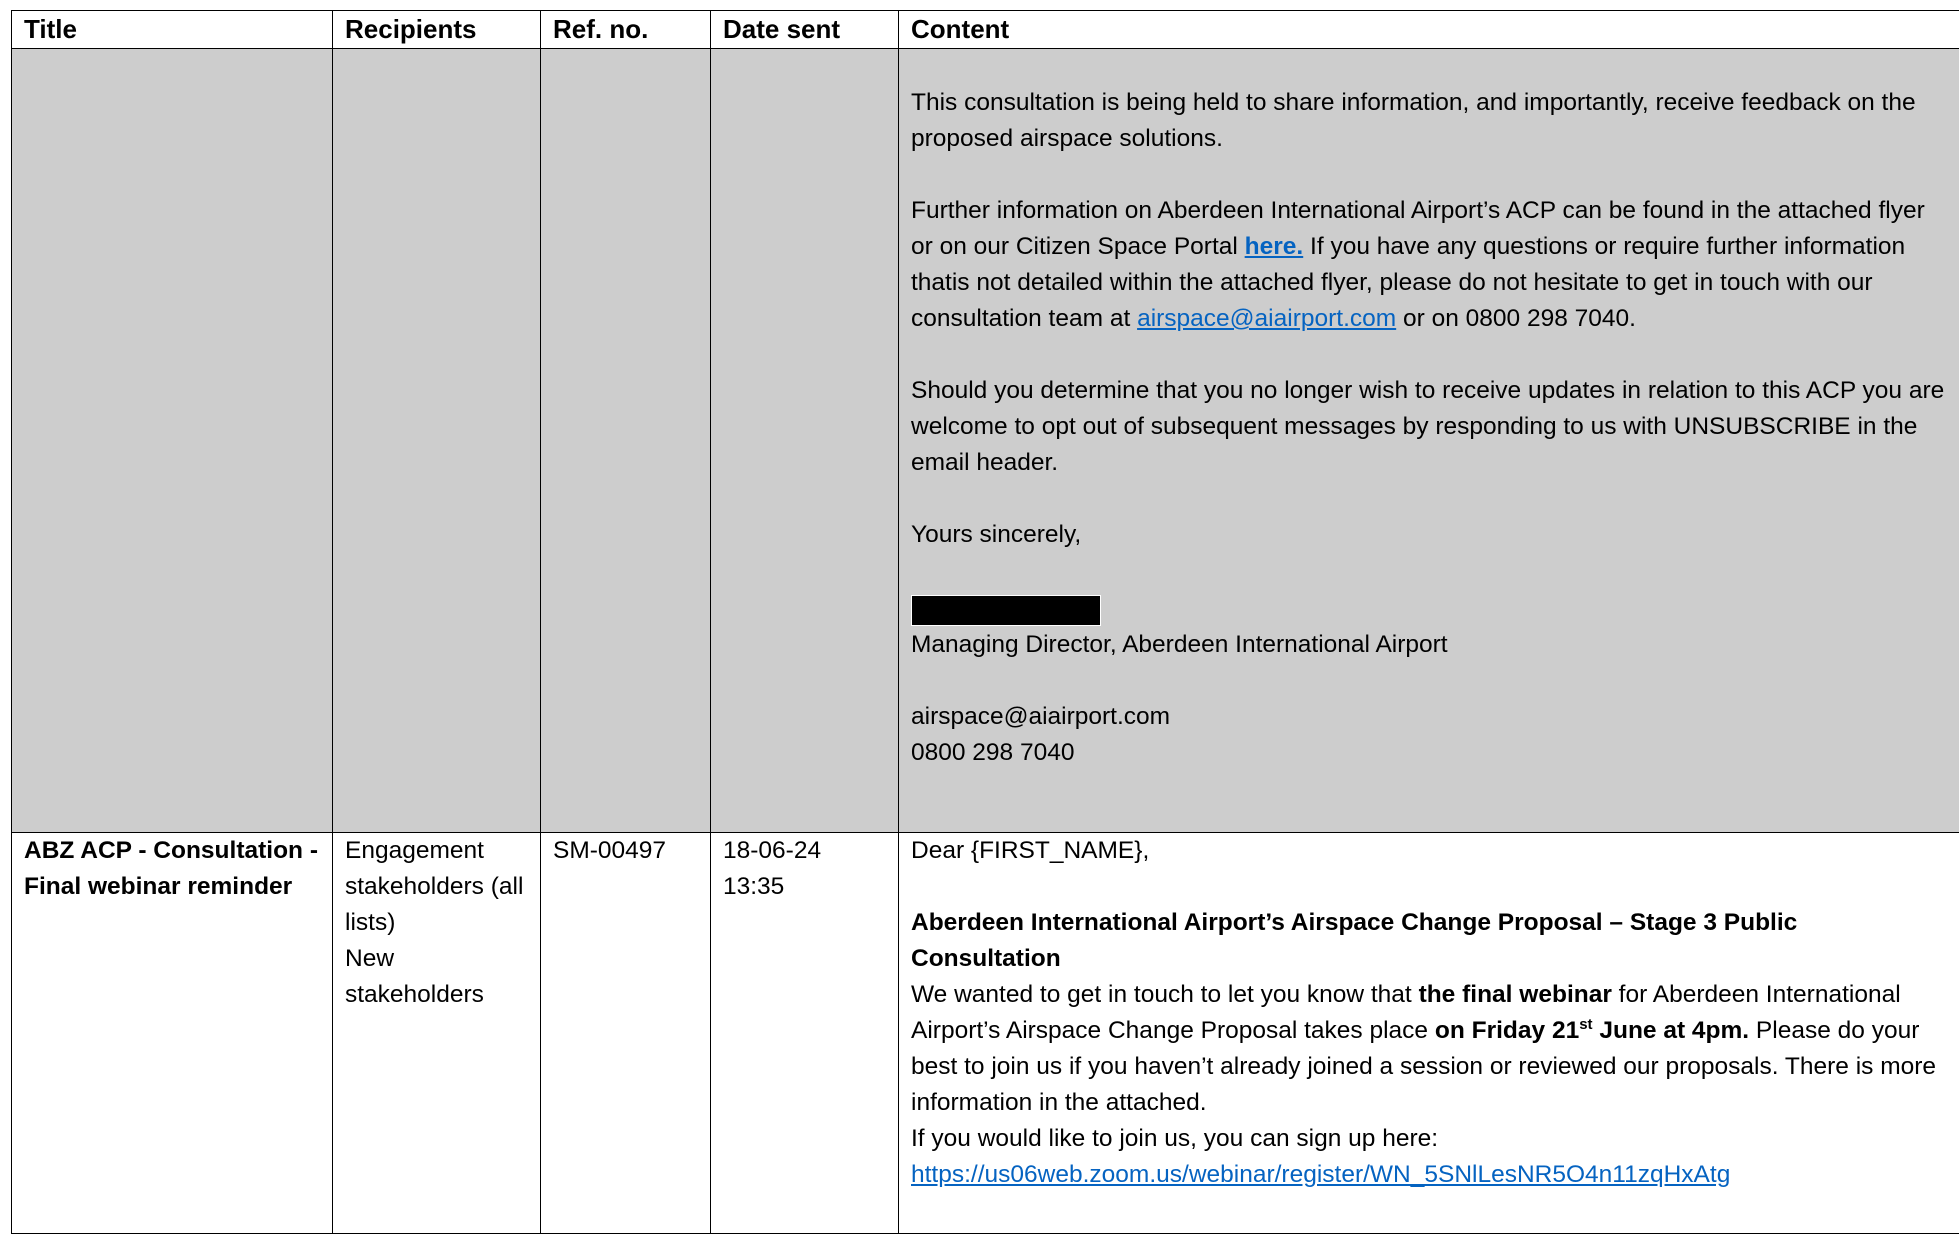  Describe the element at coordinates (1429, 535) in the screenshot. I see `closing-text: Yours sincerely,` at that location.